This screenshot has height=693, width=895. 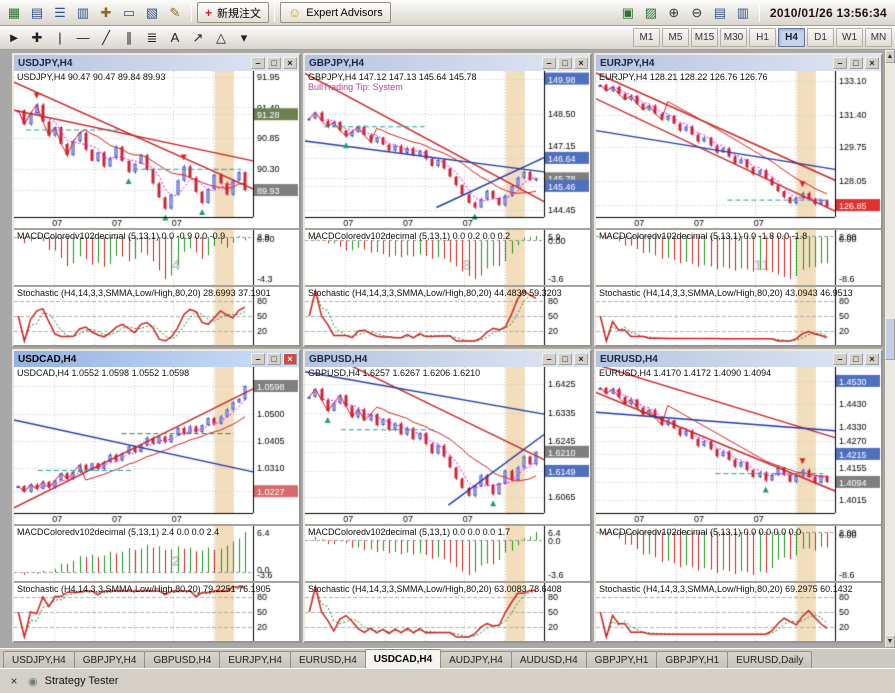 I want to click on tile-vertically-icon: ▥, so click(x=743, y=13).